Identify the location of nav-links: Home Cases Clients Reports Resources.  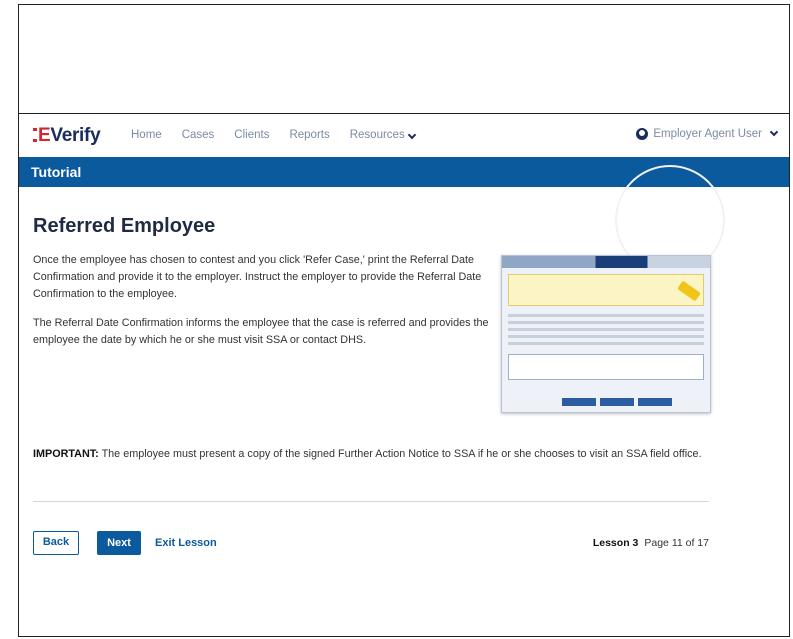
(273, 135).